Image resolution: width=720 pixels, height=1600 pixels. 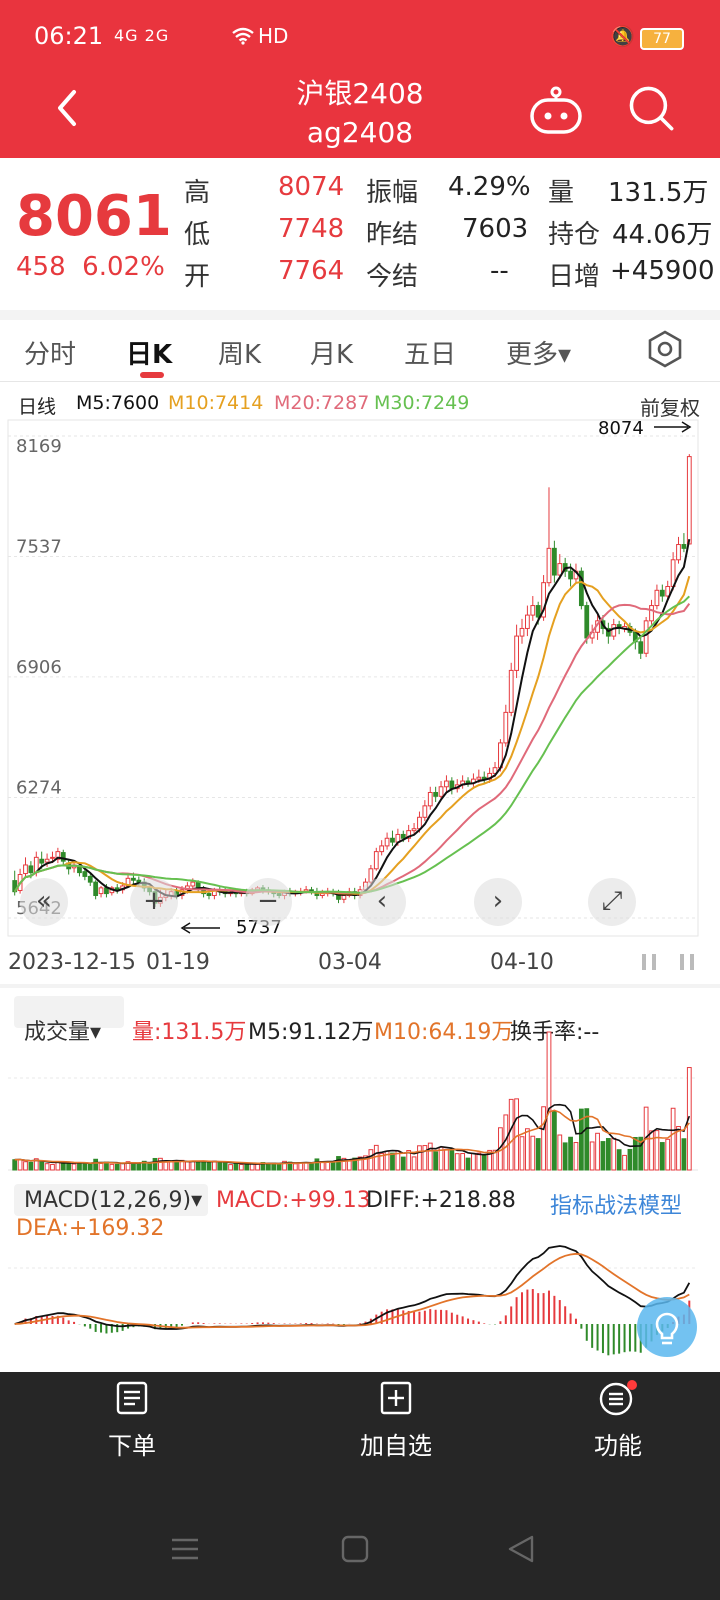 I want to click on chart-rewind-button: «, so click(x=44, y=902).